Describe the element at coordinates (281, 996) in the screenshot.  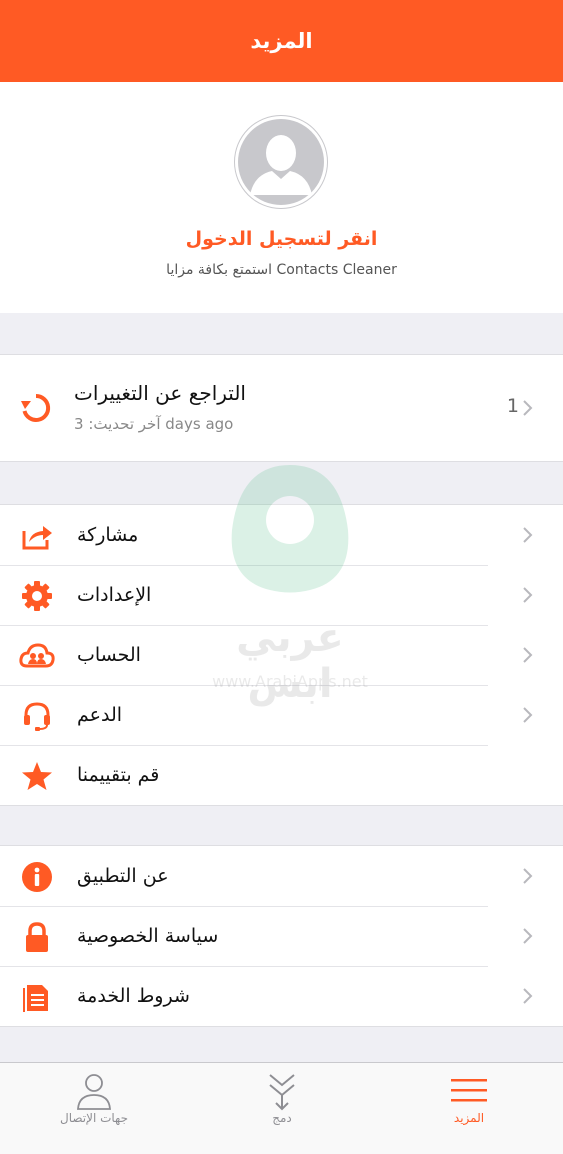
I see `menu-item-terms-of-service: شروط الخدمة` at that location.